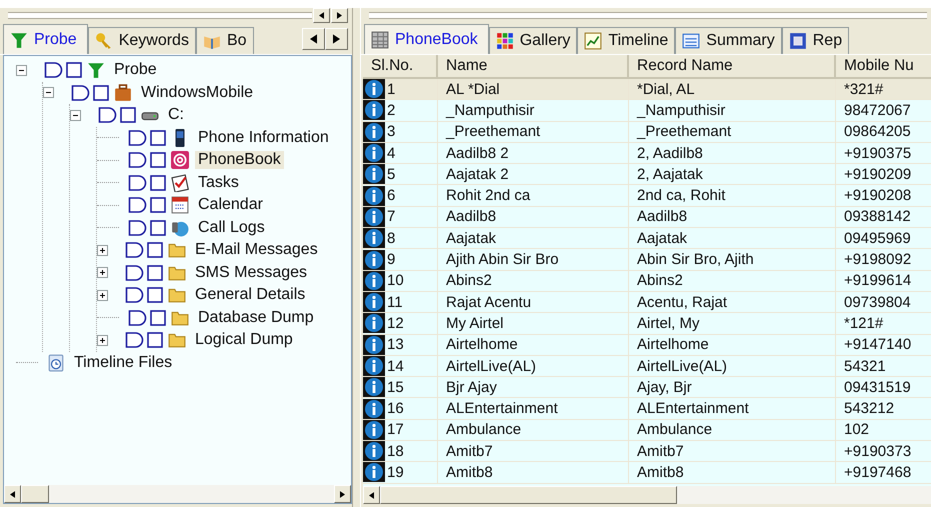 This screenshot has width=931, height=507. I want to click on line-chart-icon, so click(593, 41).